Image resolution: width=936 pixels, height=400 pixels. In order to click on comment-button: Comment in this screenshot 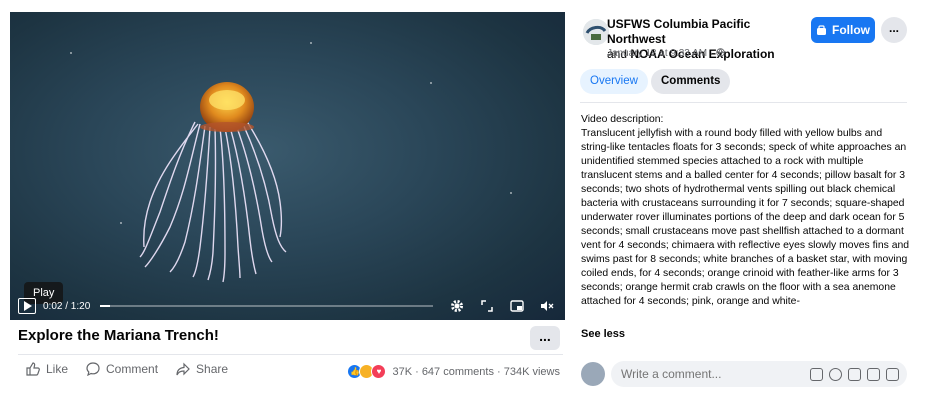, I will do `click(122, 369)`.